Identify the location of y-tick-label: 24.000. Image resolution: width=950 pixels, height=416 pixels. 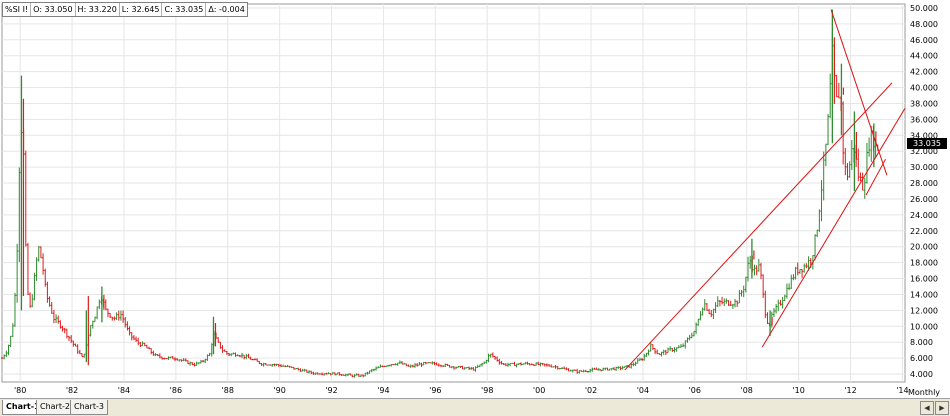
(924, 215).